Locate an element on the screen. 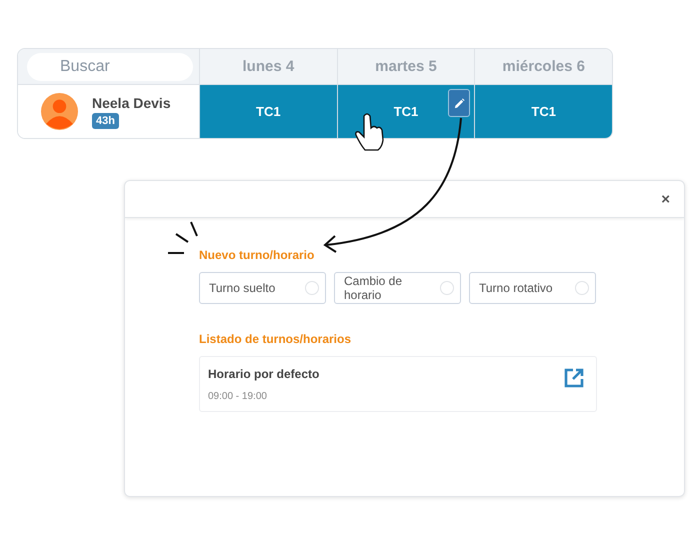 This screenshot has height=544, width=700. item-name: Horario por defecto is located at coordinates (264, 373).